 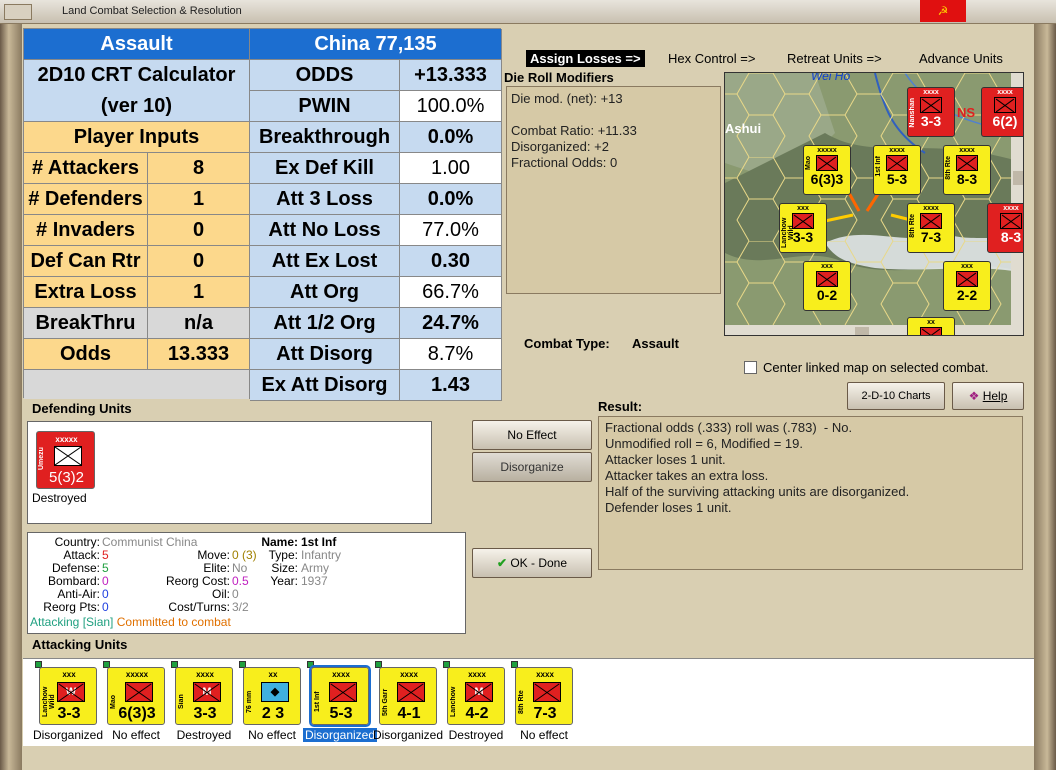 What do you see at coordinates (988, 396) in the screenshot?
I see `help-button: ❖ Help` at bounding box center [988, 396].